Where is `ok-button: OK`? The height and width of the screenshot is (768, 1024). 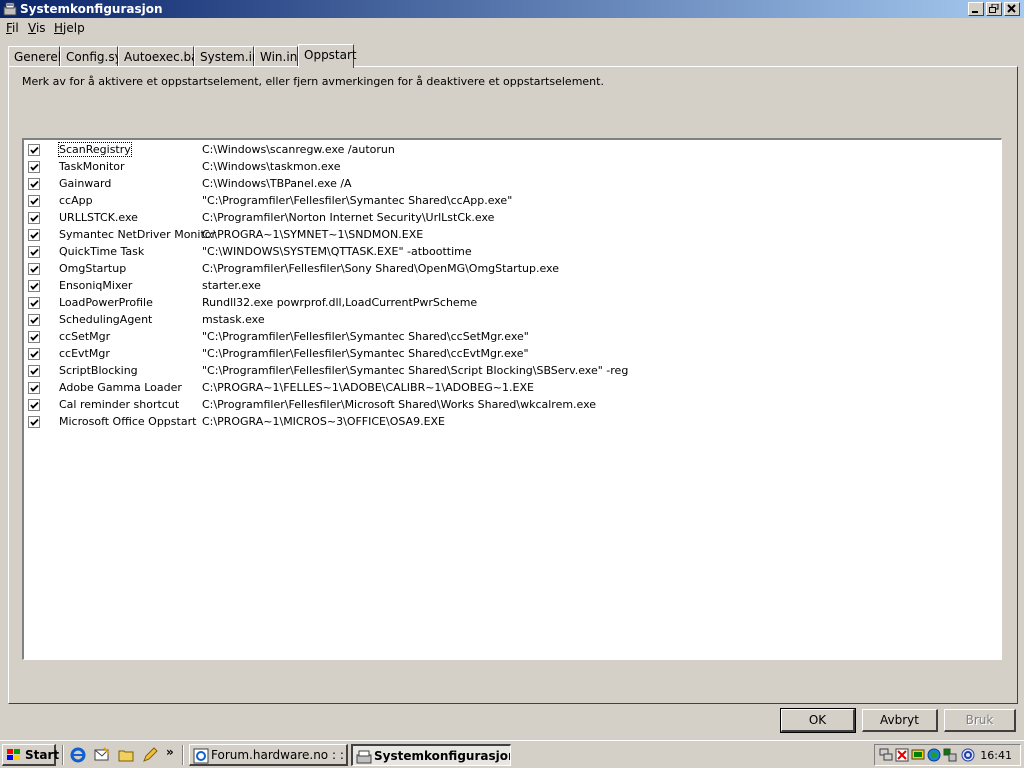
ok-button: OK is located at coordinates (818, 720).